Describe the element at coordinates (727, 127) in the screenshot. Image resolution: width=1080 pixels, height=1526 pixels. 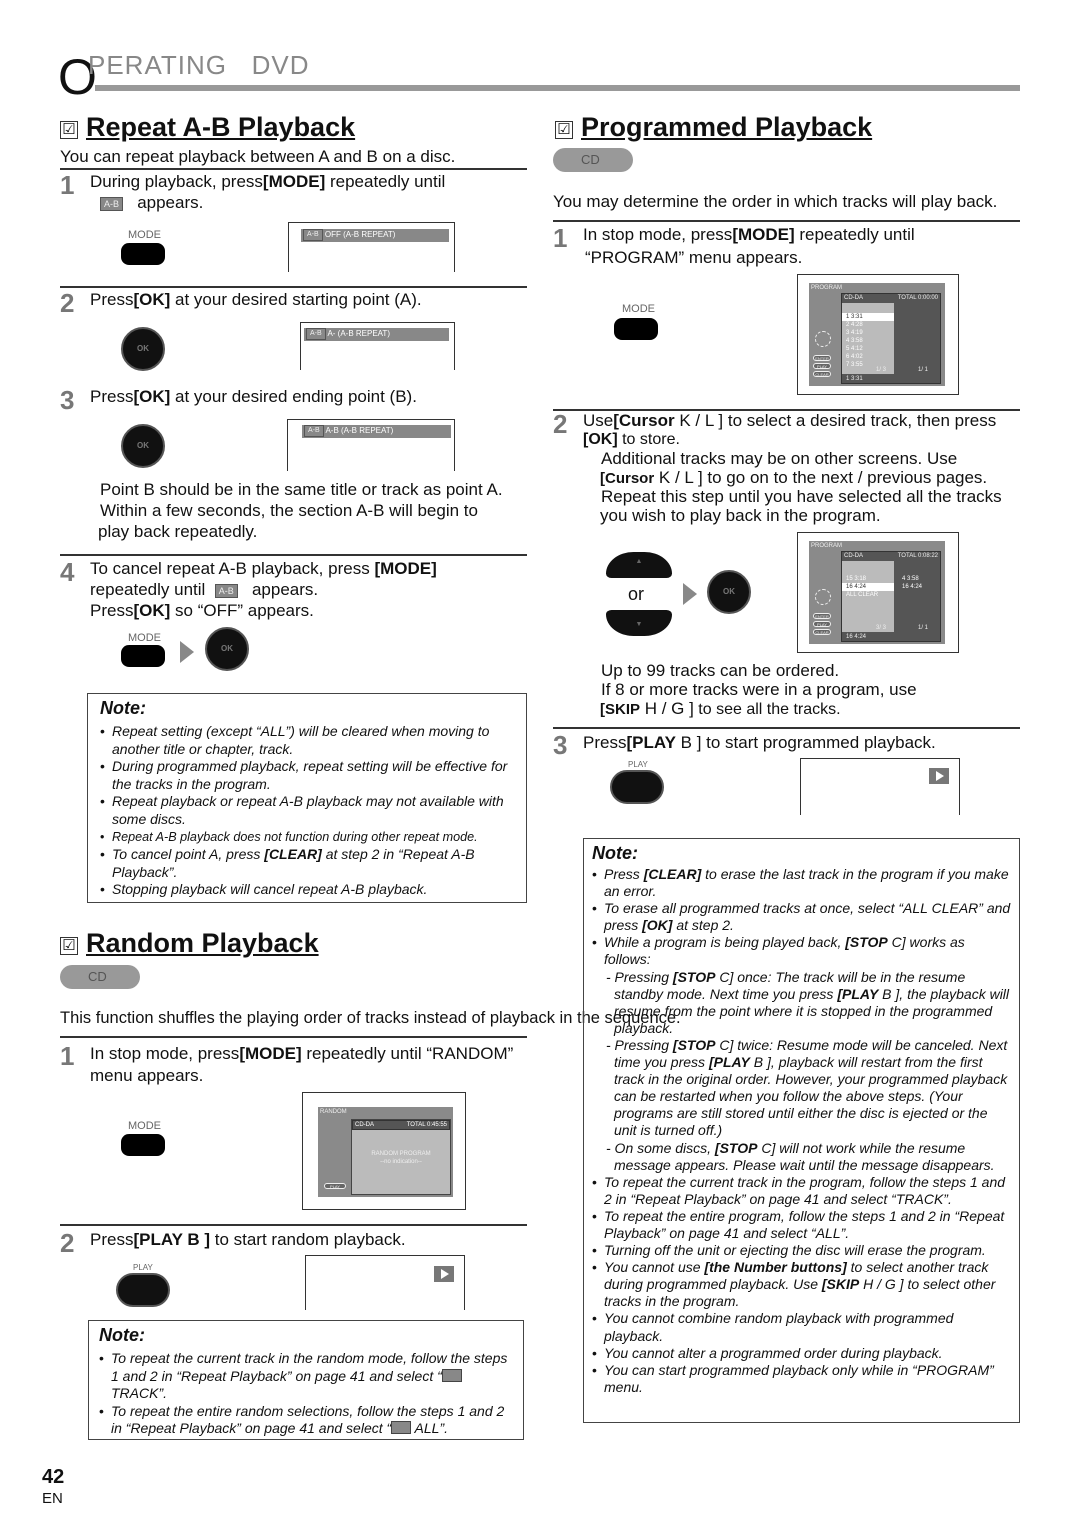
I see `programmed-title-text: Programmed Playback` at that location.